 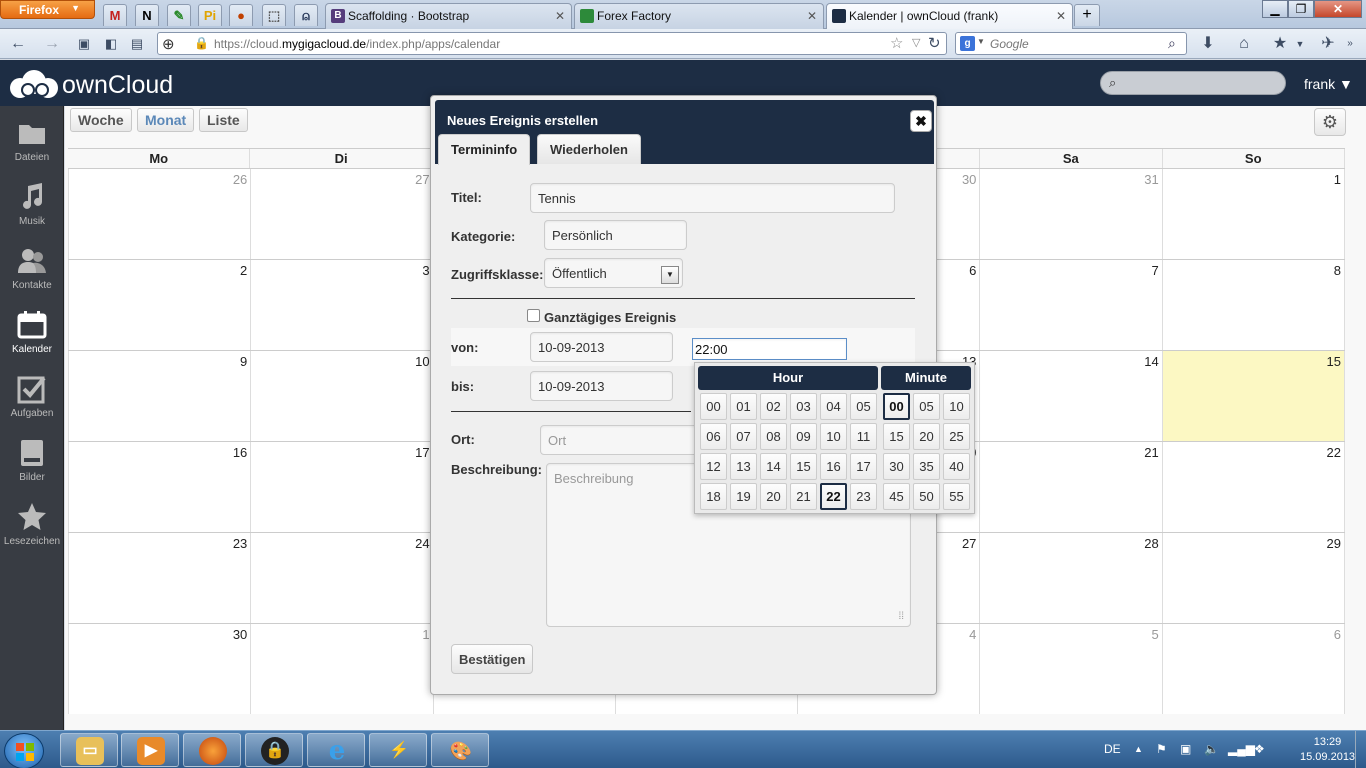 I want to click on hour-option: 06, so click(x=713, y=436).